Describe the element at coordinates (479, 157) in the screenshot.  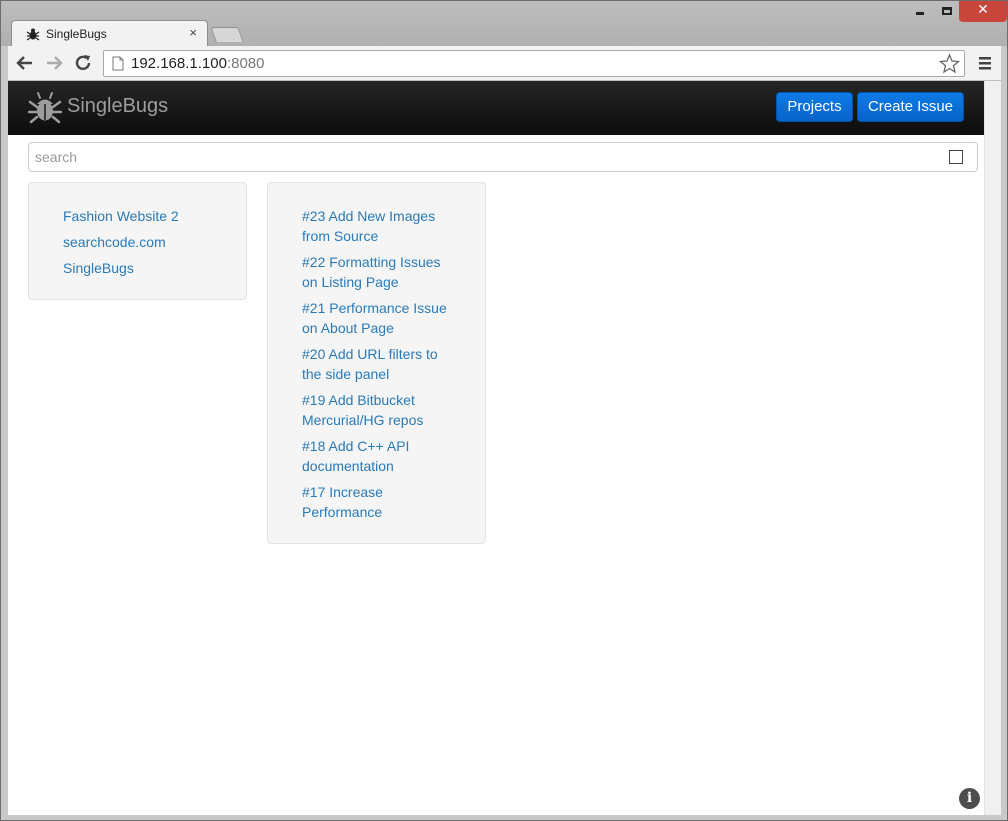
I see `search-input` at that location.